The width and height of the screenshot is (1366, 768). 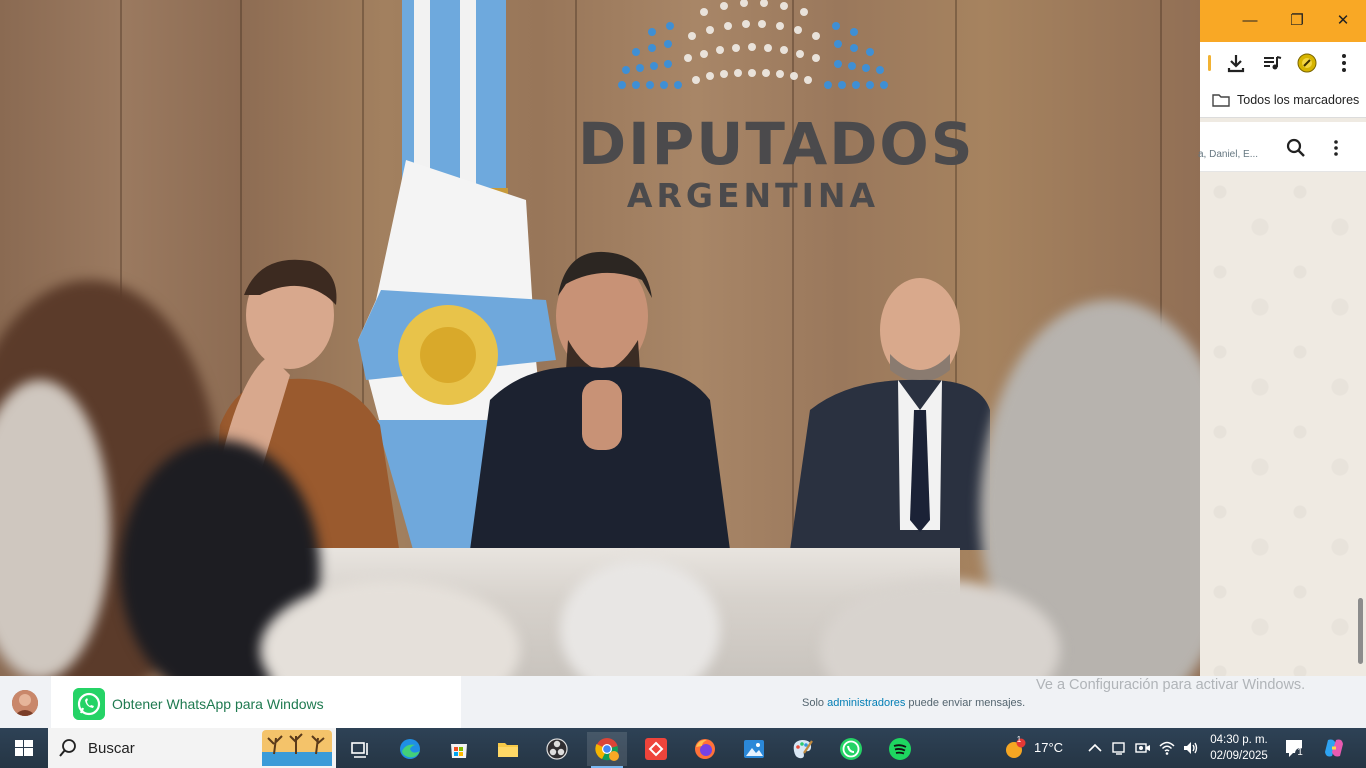 What do you see at coordinates (754, 749) in the screenshot?
I see `photos-icon` at bounding box center [754, 749].